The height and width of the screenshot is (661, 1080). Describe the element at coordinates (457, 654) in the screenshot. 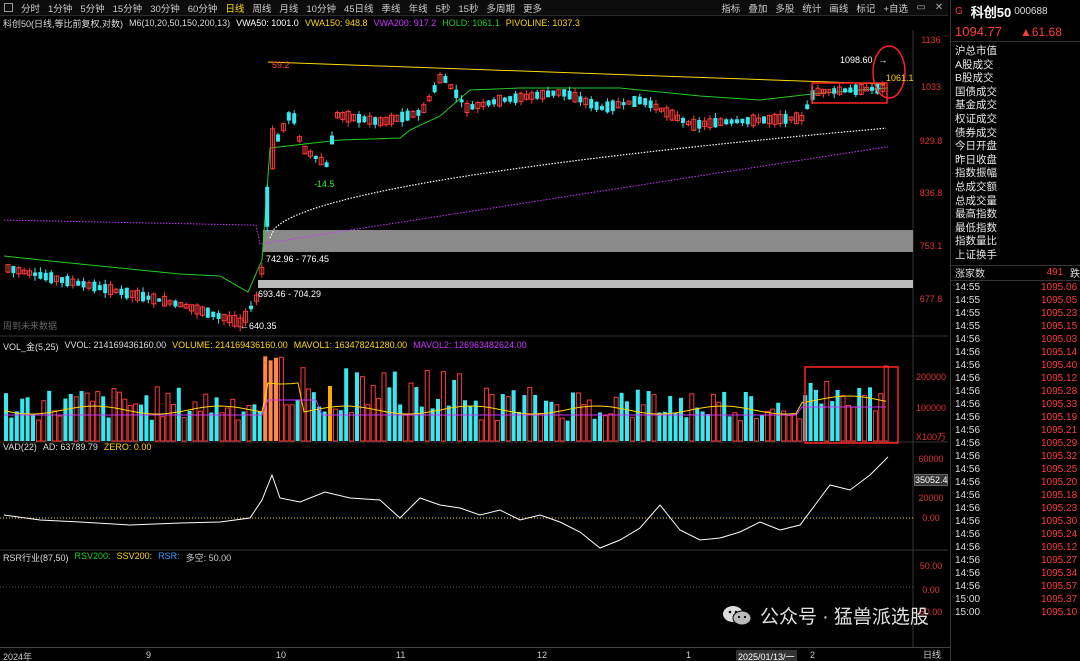

I see `date-axis: 2024年 9 10 11 12 1 2025/01/13/一 2` at that location.